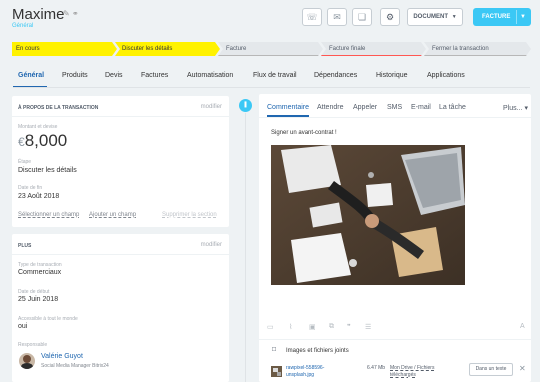  Describe the element at coordinates (365, 107) in the screenshot. I see `tab-appeler: Appeler` at that location.